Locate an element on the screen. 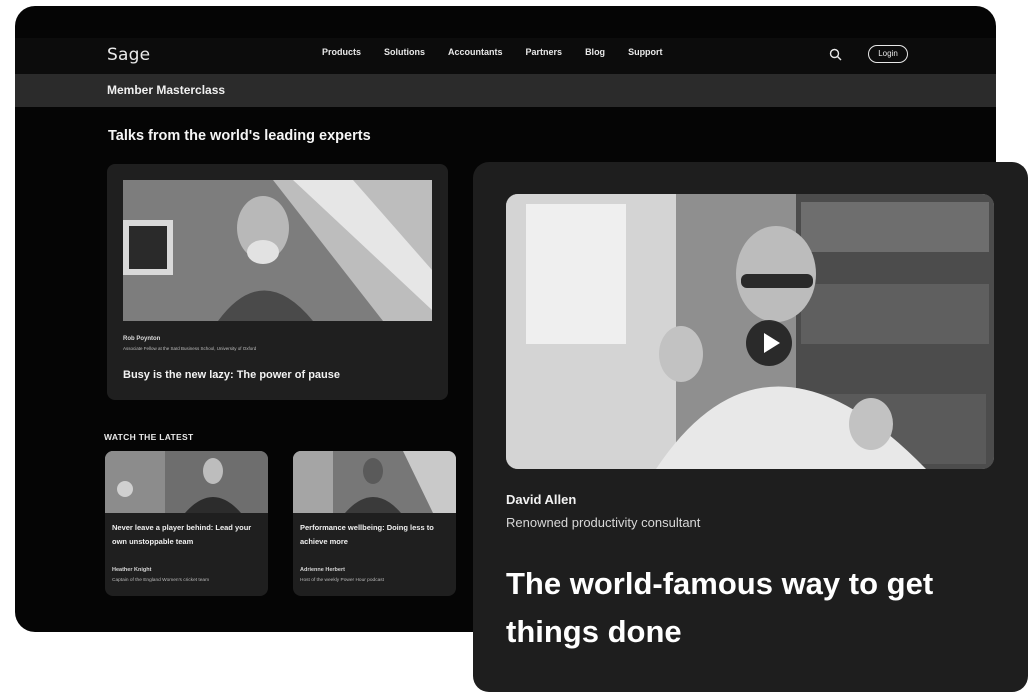  play-button is located at coordinates (769, 343).